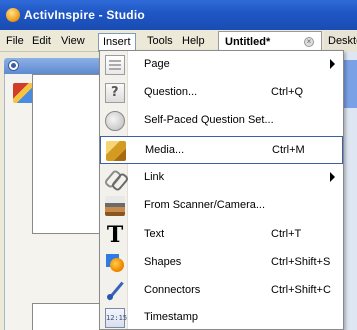 The height and width of the screenshot is (330, 357). What do you see at coordinates (221, 317) in the screenshot?
I see `menu-item-timestamp: 12:15 Timestamp` at bounding box center [221, 317].